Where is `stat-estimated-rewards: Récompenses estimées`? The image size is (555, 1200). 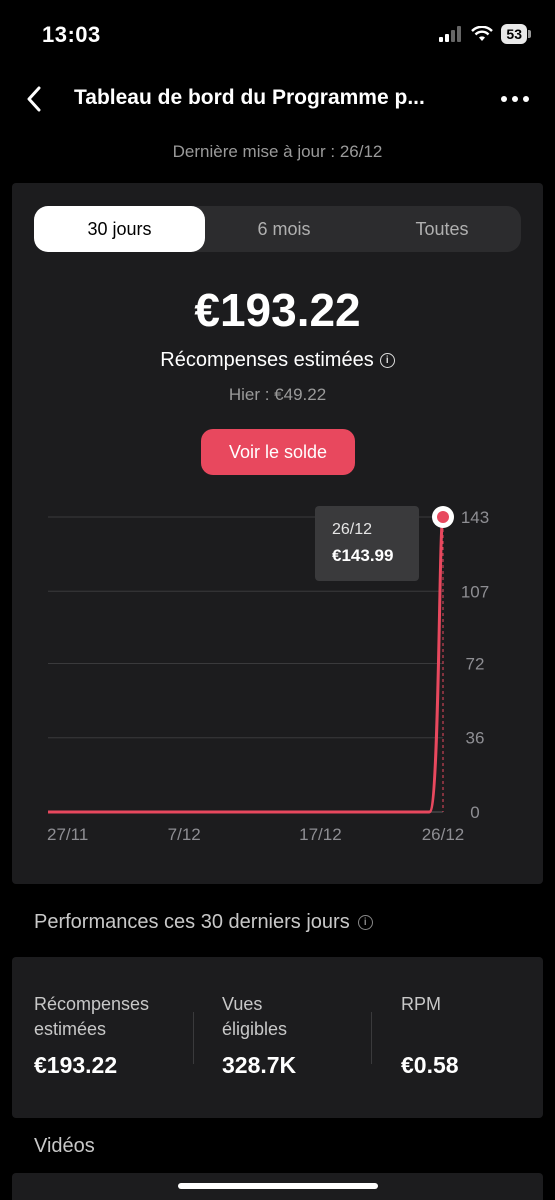
stat-estimated-rewards: Récompenses estimées is located at coordinates (91, 1017).